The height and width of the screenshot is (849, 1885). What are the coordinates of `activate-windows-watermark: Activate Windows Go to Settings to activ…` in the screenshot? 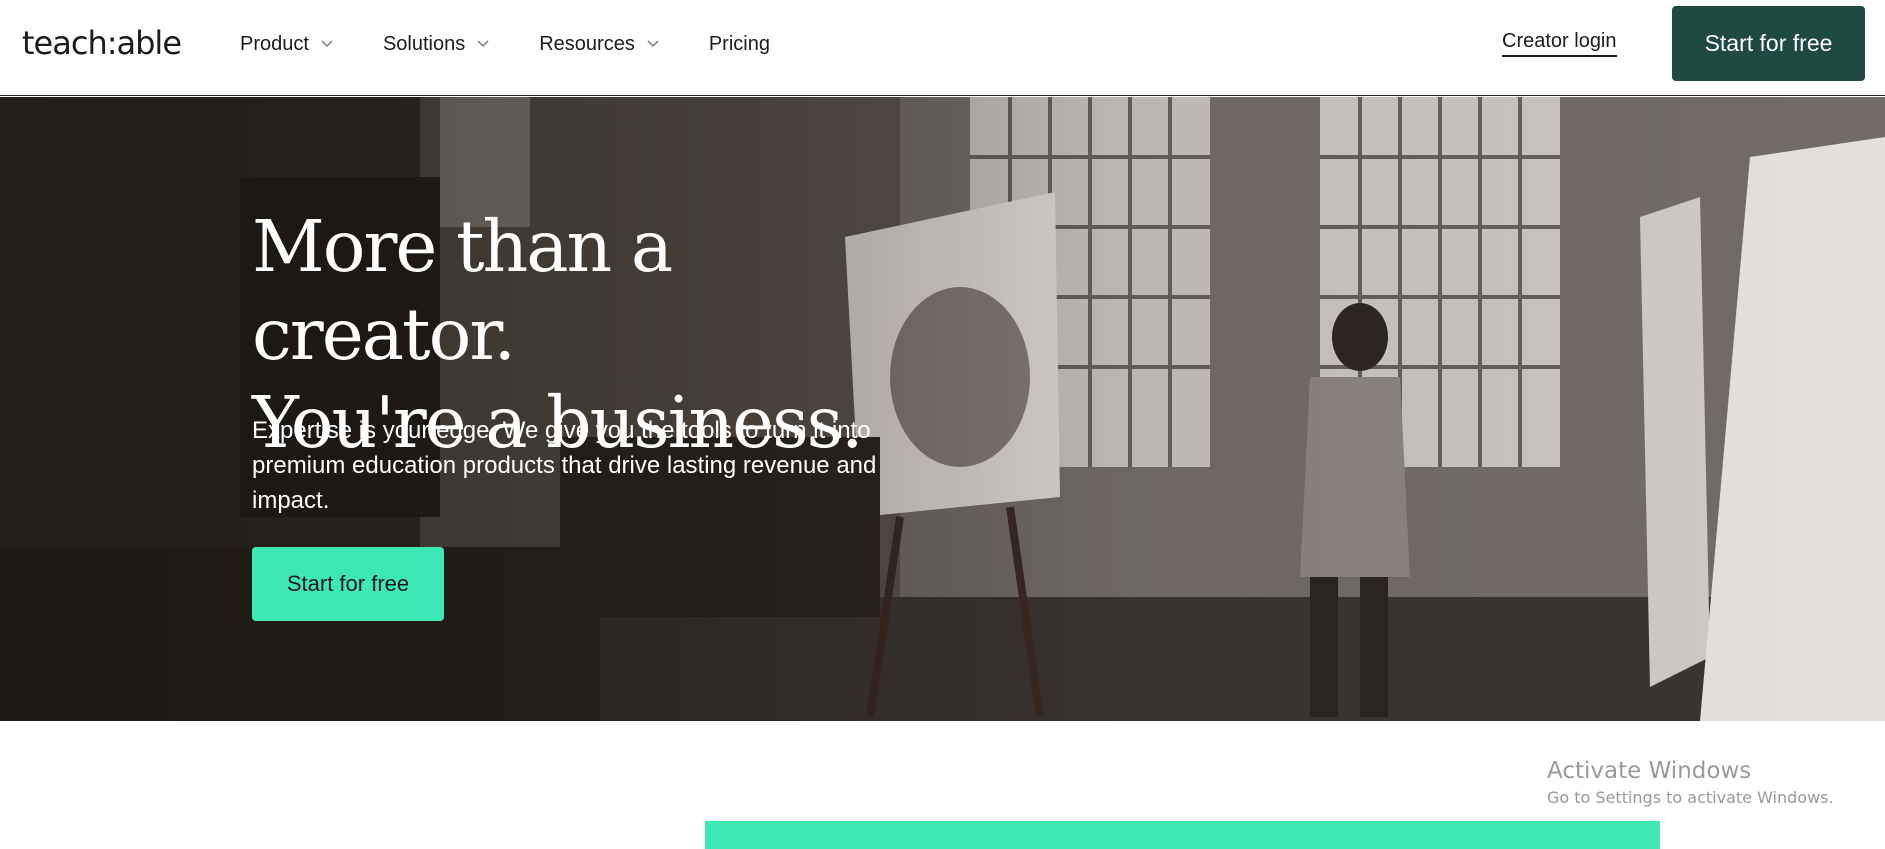 It's located at (1690, 784).